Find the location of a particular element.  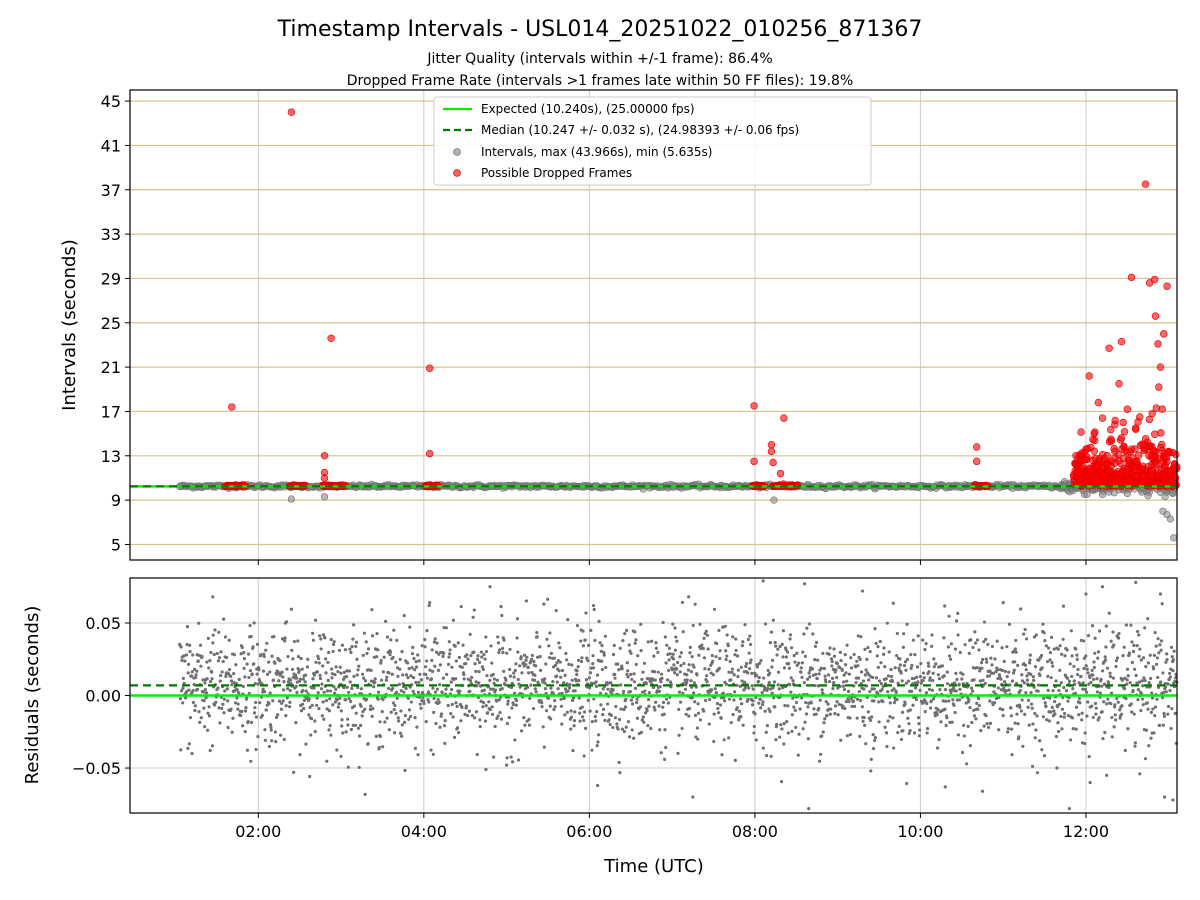

y-tick-label: 0.00 is located at coordinates (103, 696).